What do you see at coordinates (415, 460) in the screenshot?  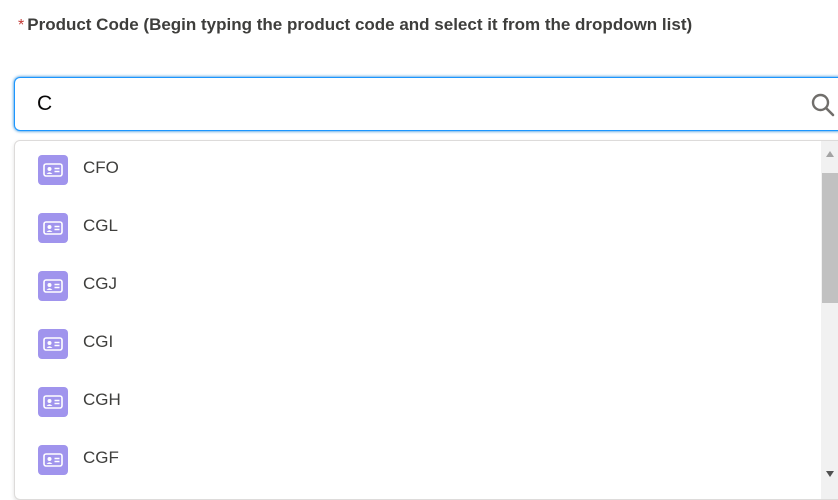 I see `dropdown-option: CGF` at bounding box center [415, 460].